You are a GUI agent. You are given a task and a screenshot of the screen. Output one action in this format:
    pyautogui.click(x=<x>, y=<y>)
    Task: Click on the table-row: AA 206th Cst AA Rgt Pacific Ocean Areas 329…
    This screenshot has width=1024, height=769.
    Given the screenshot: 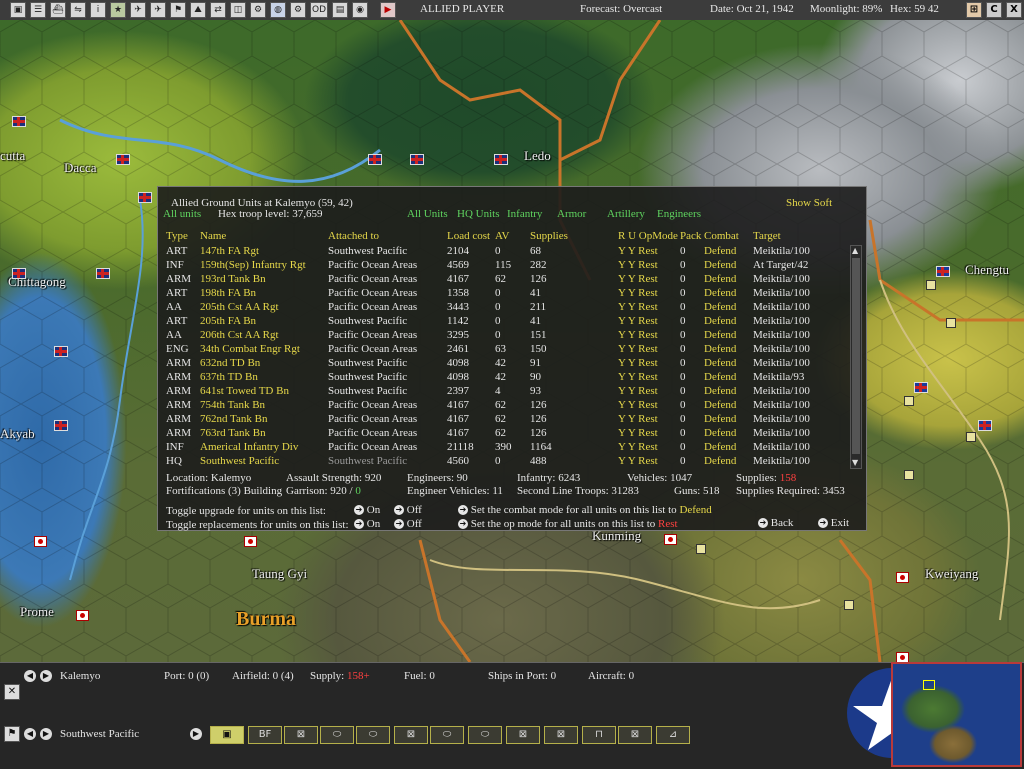 What is the action you would take?
    pyautogui.click(x=503, y=336)
    